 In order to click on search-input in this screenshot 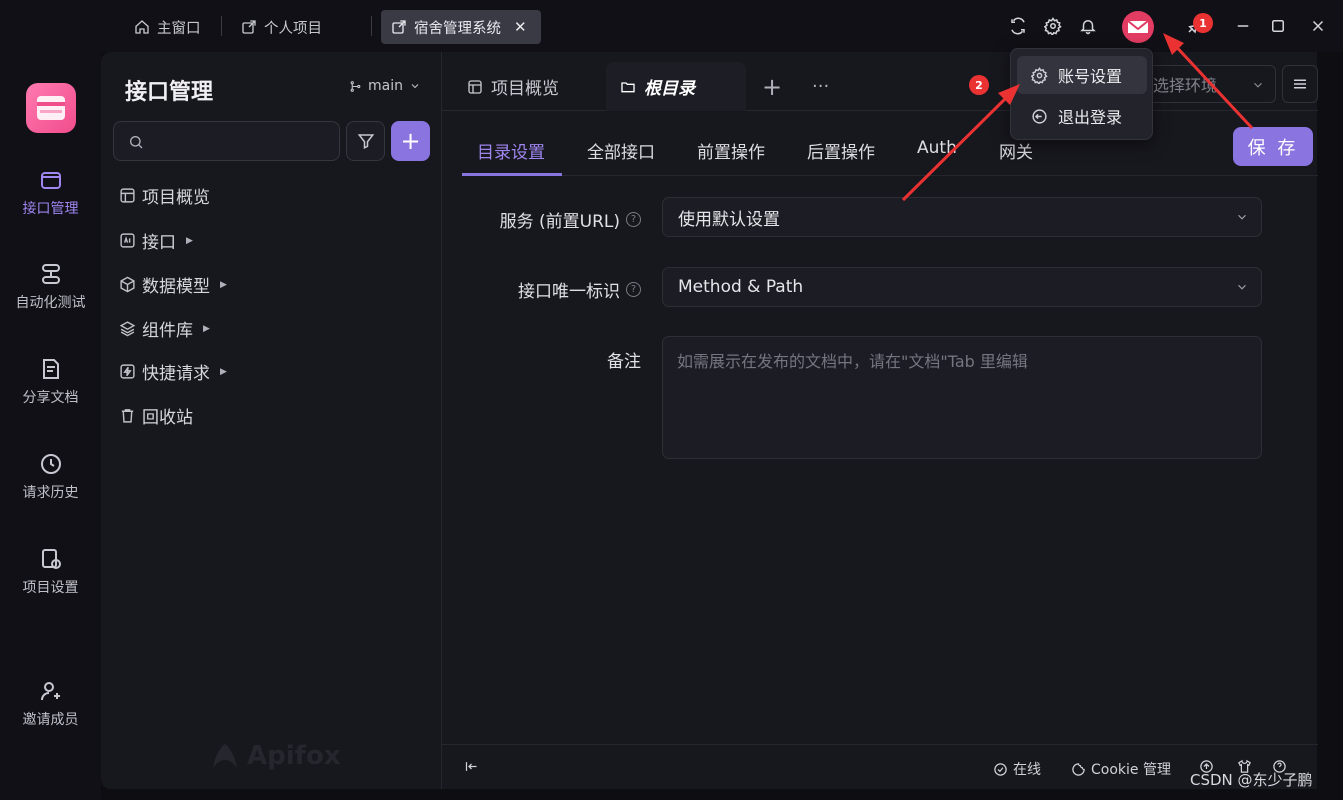, I will do `click(242, 141)`.